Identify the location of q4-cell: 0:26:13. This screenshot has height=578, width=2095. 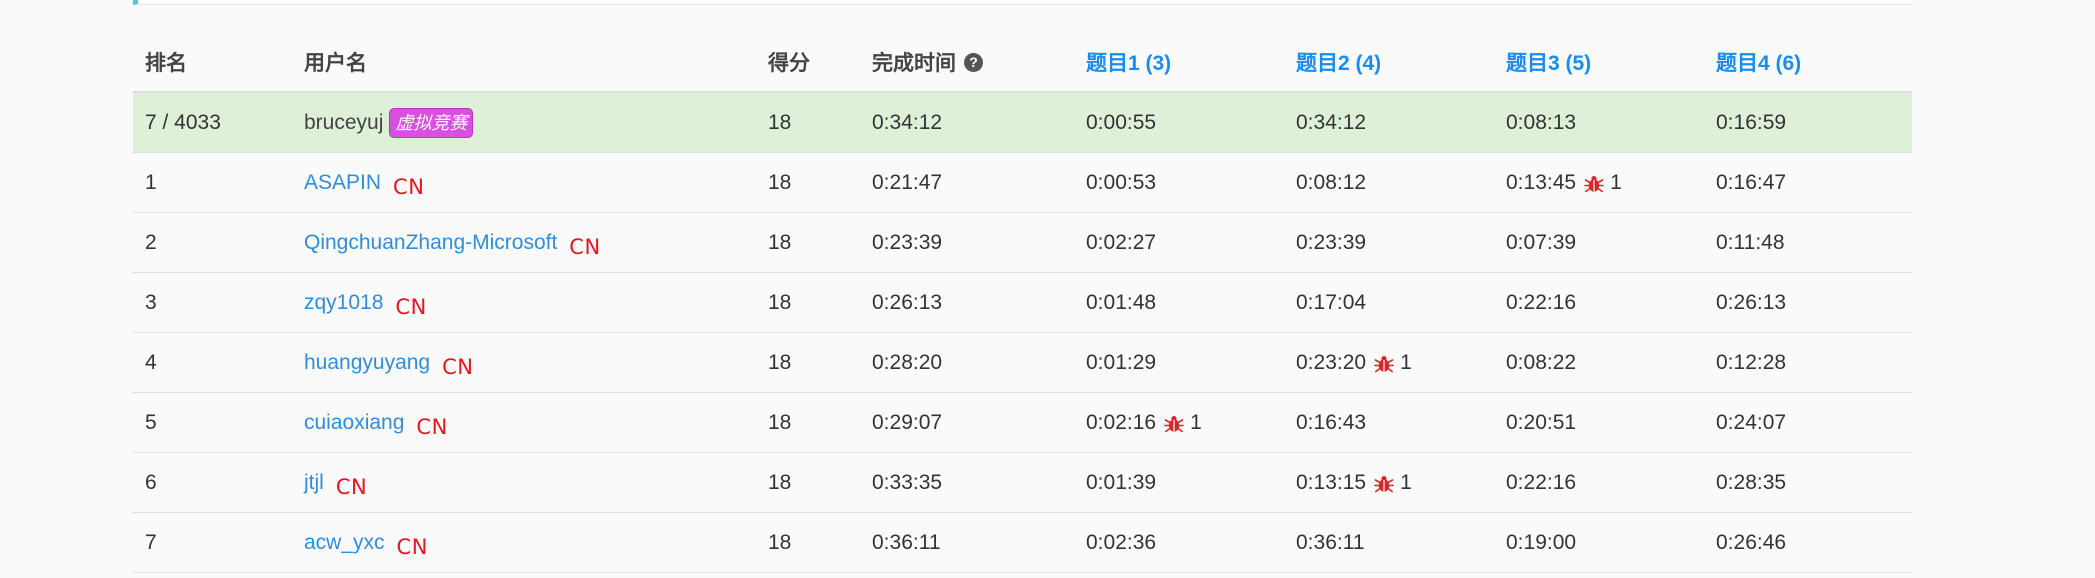
(1804, 303).